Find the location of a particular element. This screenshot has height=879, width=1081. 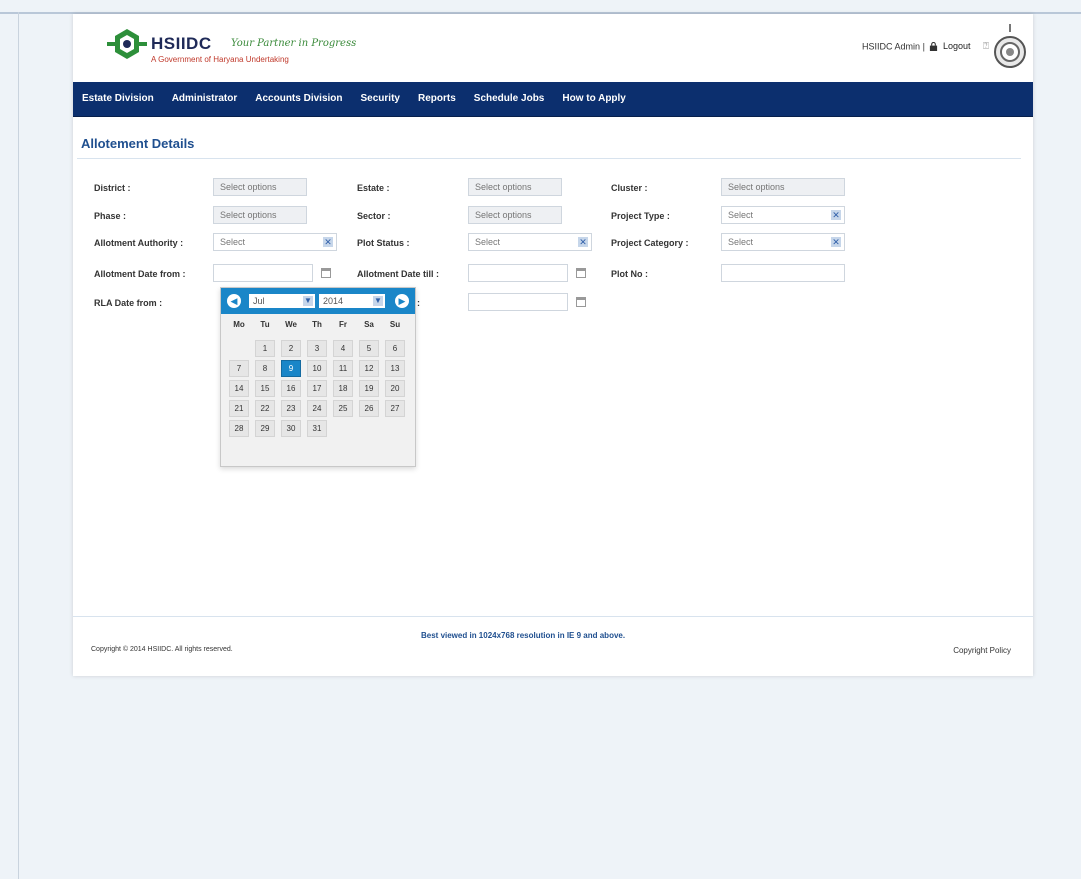

datepicker-day: 2 is located at coordinates (291, 348).